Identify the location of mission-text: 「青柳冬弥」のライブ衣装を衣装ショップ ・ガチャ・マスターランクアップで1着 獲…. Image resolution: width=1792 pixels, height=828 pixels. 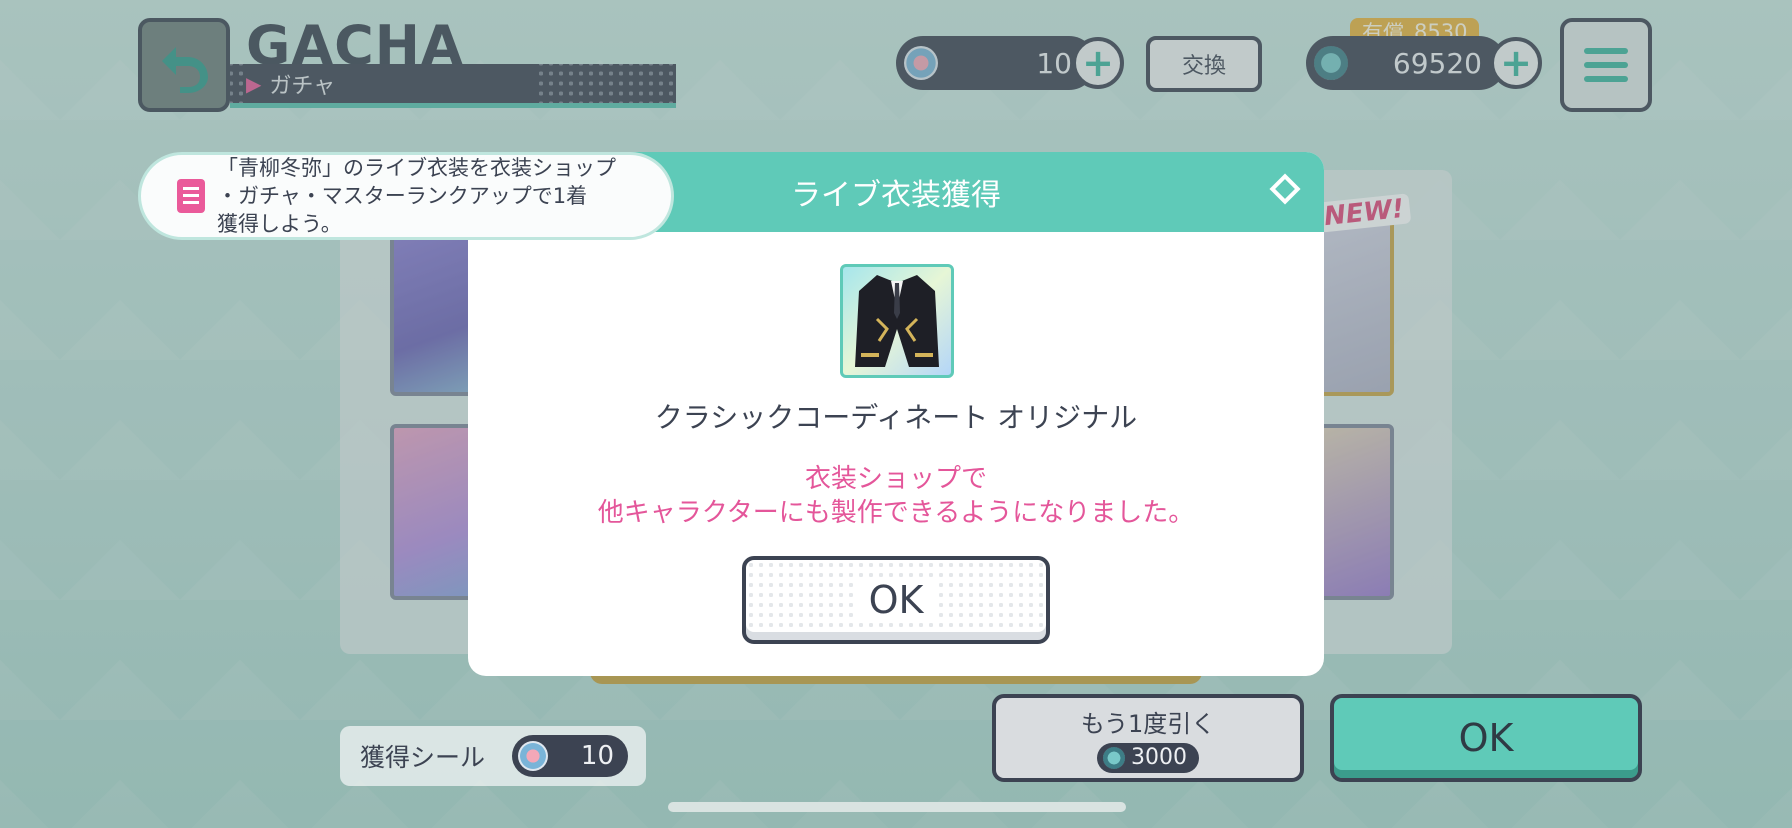
(416, 196).